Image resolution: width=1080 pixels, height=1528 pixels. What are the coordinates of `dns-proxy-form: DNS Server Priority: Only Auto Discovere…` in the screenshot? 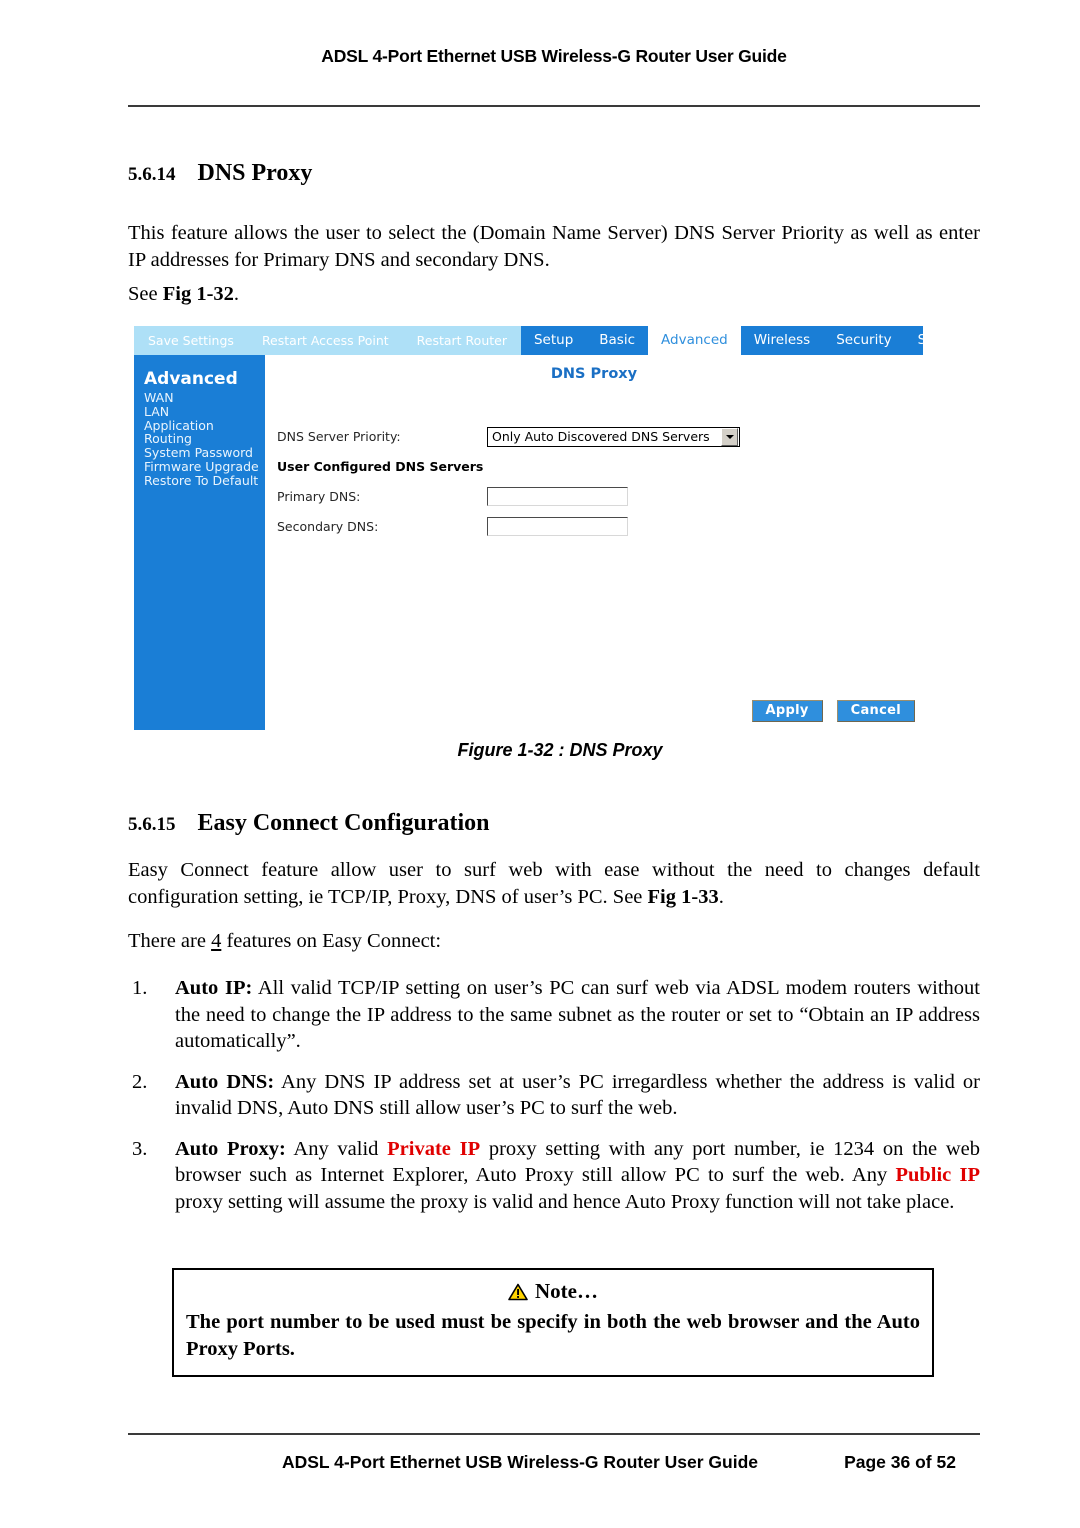 It's located at (592, 482).